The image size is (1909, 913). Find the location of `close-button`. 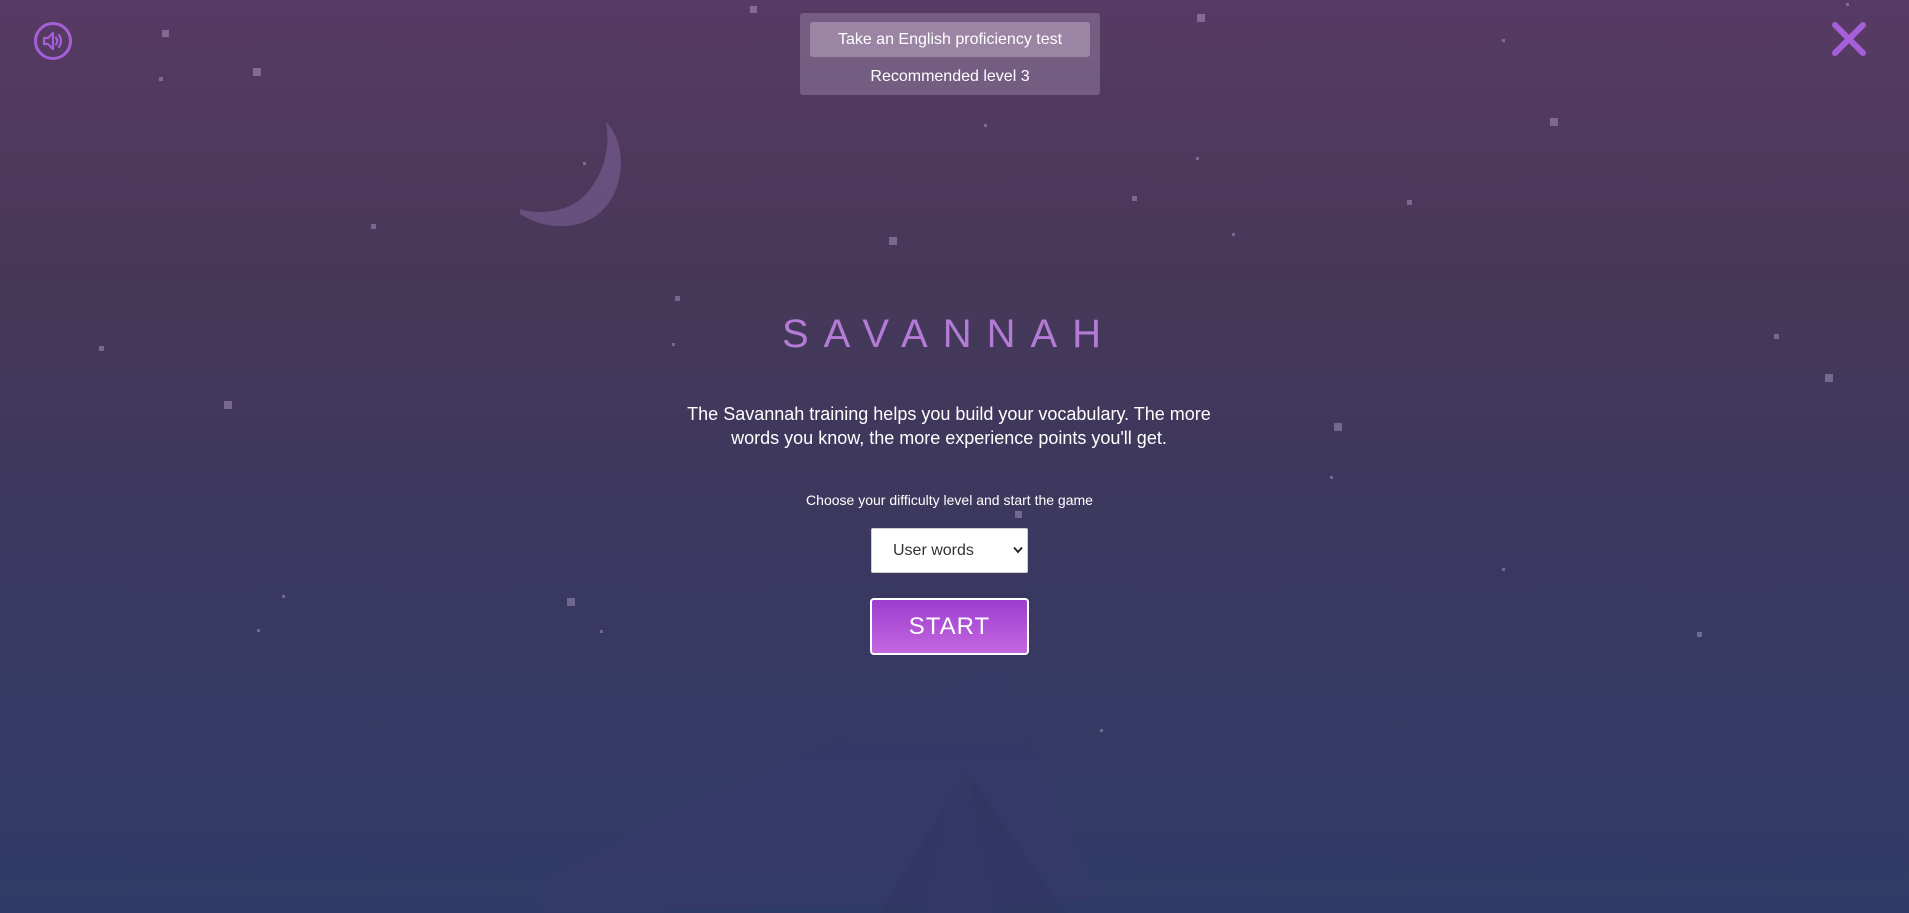

close-button is located at coordinates (1849, 39).